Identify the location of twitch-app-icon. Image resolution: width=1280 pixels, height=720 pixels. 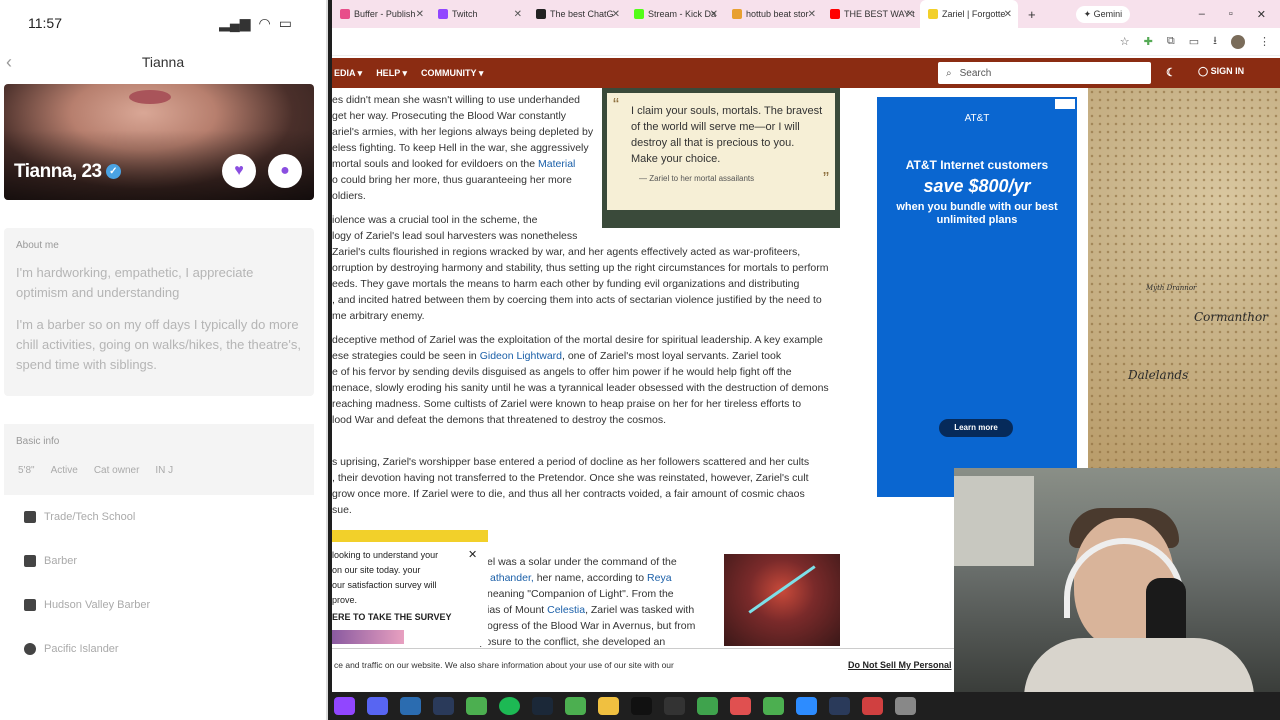
(344, 706).